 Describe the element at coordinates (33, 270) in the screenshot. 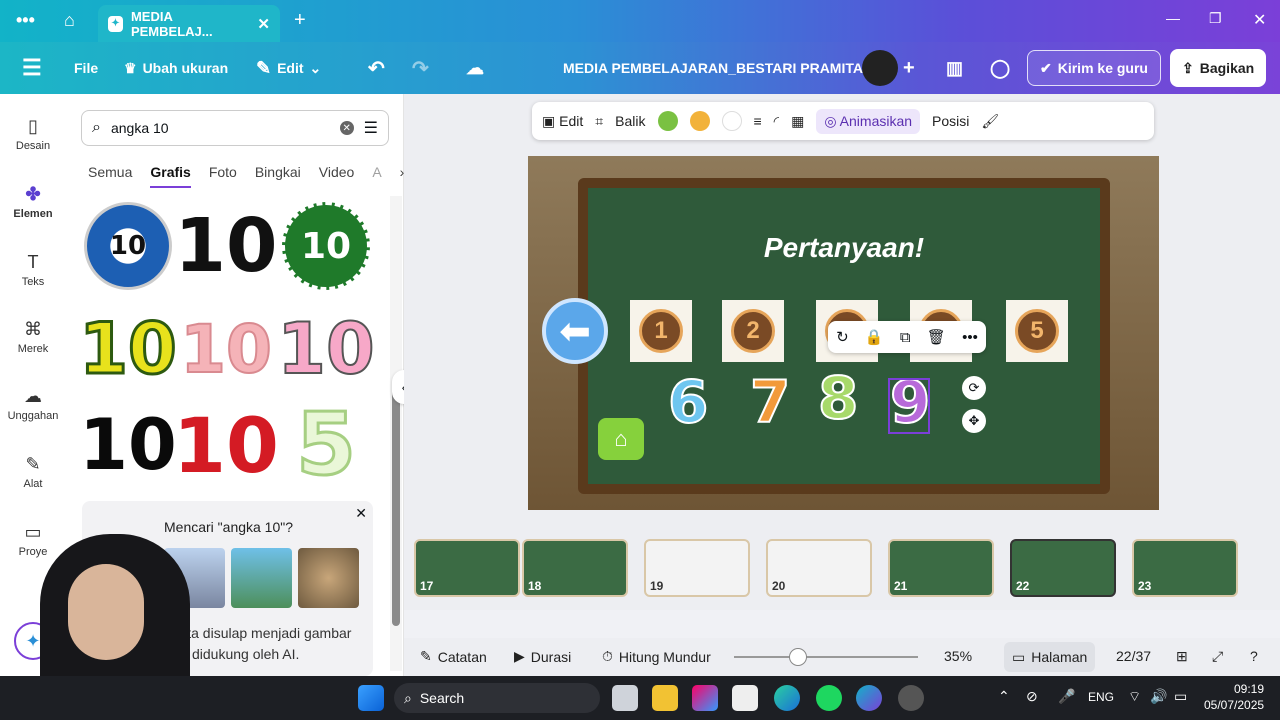

I see `rail-item-text: T Teks` at that location.